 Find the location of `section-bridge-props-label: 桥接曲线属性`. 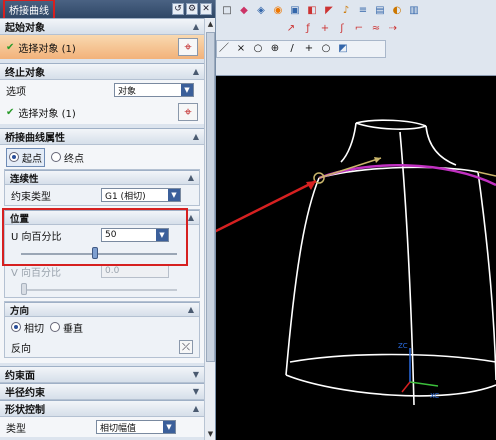

section-bridge-props-label: 桥接曲线属性 is located at coordinates (35, 138).